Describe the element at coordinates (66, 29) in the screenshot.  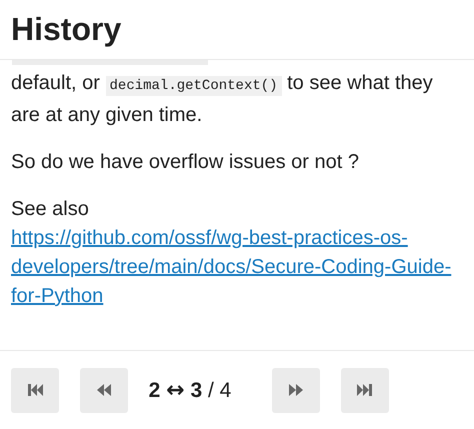
I see `page-title: History` at that location.